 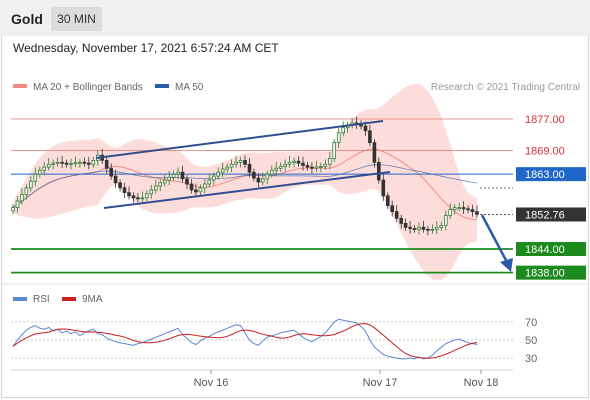 What do you see at coordinates (531, 341) in the screenshot?
I see `rsi-tick-50: 50` at bounding box center [531, 341].